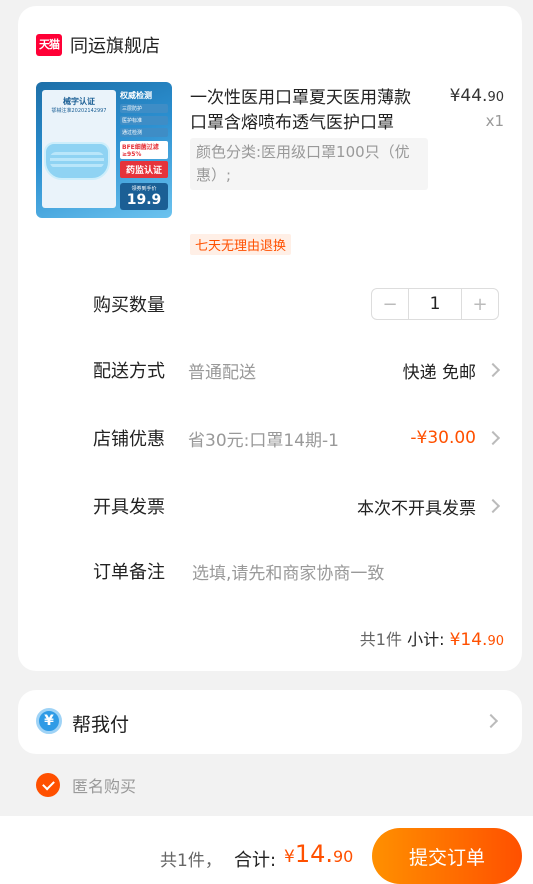 This screenshot has height=884, width=533. What do you see at coordinates (144, 108) in the screenshot?
I see `image-check-1: 三层防护` at bounding box center [144, 108].